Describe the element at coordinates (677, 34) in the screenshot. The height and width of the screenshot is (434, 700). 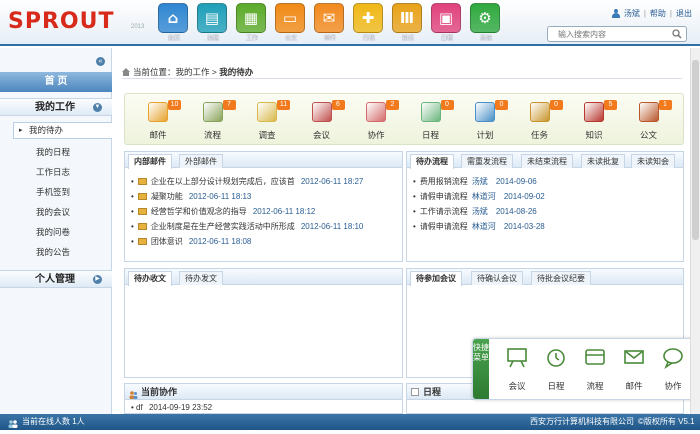
I see `search-icon` at that location.